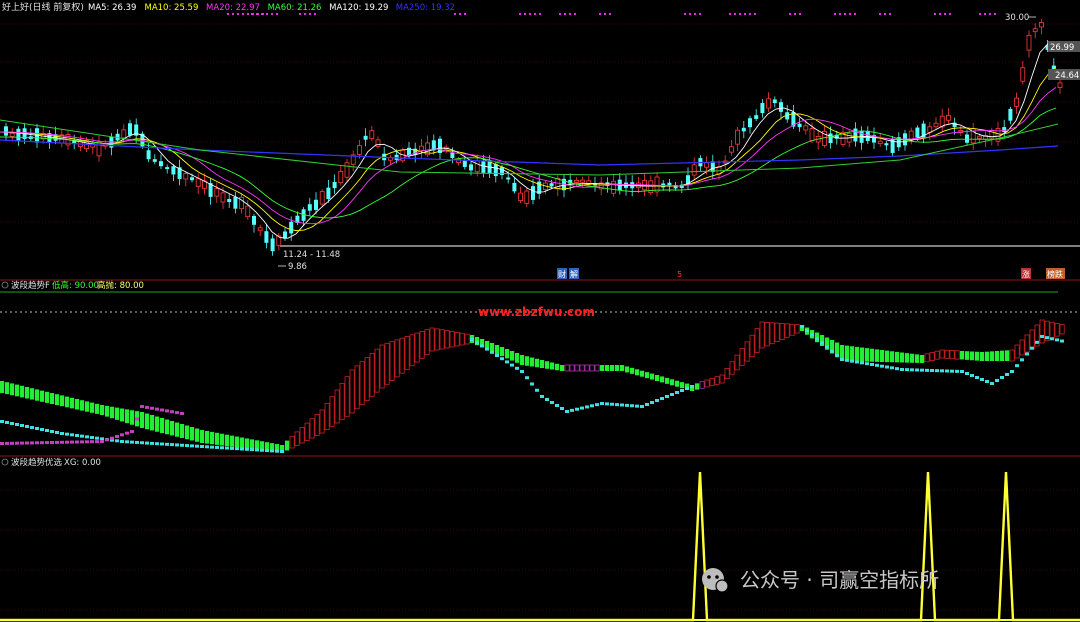  I want to click on event-tag-0: 财, so click(562, 274).